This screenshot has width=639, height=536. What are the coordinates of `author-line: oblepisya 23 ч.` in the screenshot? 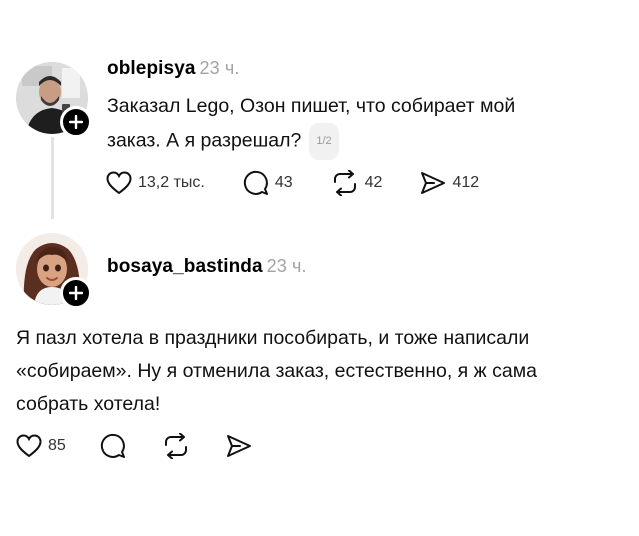 It's located at (173, 69).